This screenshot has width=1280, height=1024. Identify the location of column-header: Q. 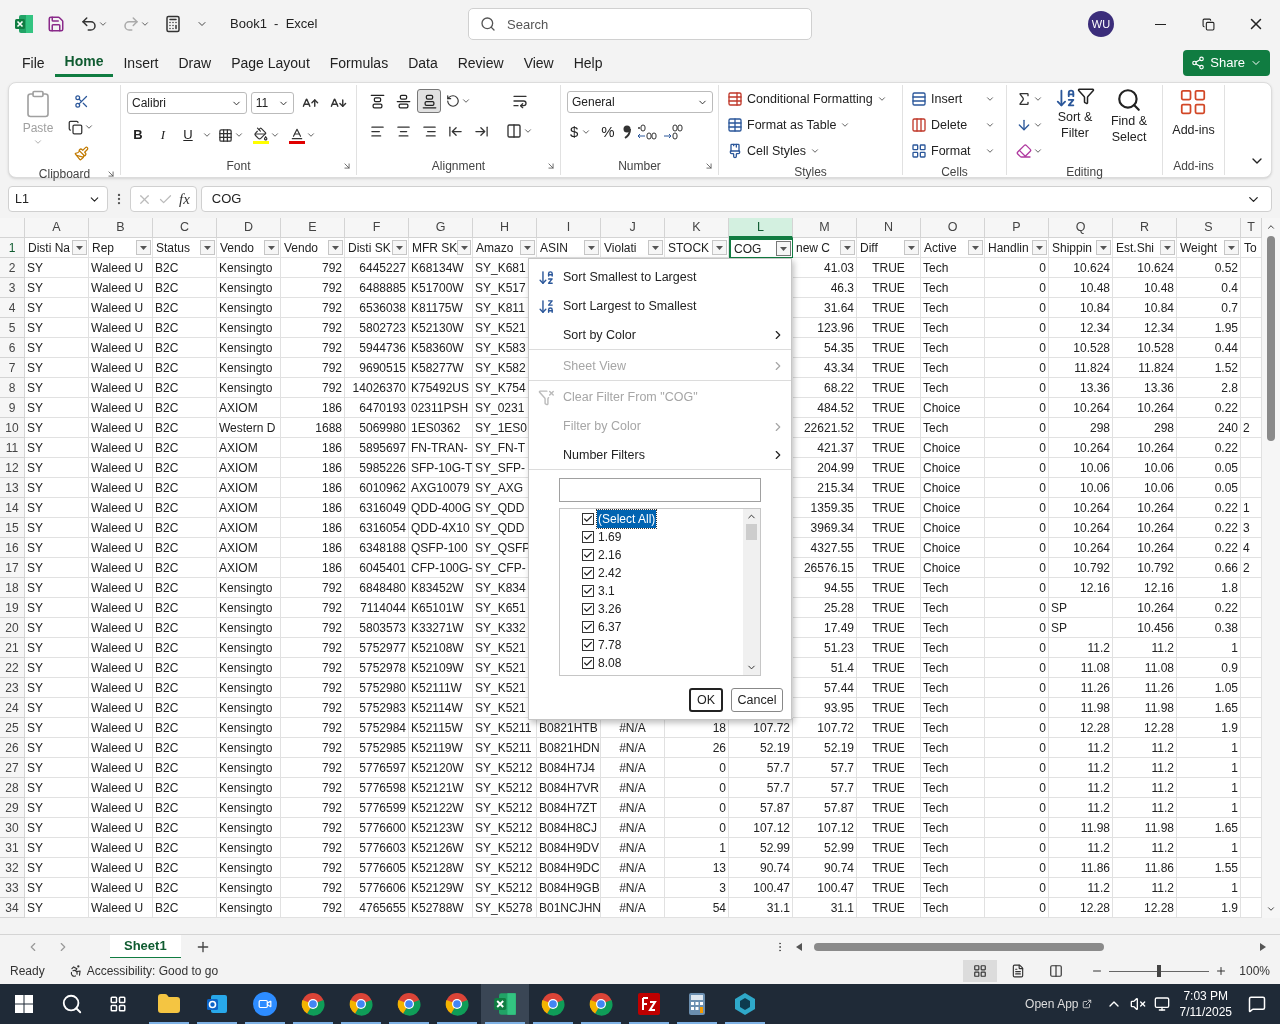
(1081, 228).